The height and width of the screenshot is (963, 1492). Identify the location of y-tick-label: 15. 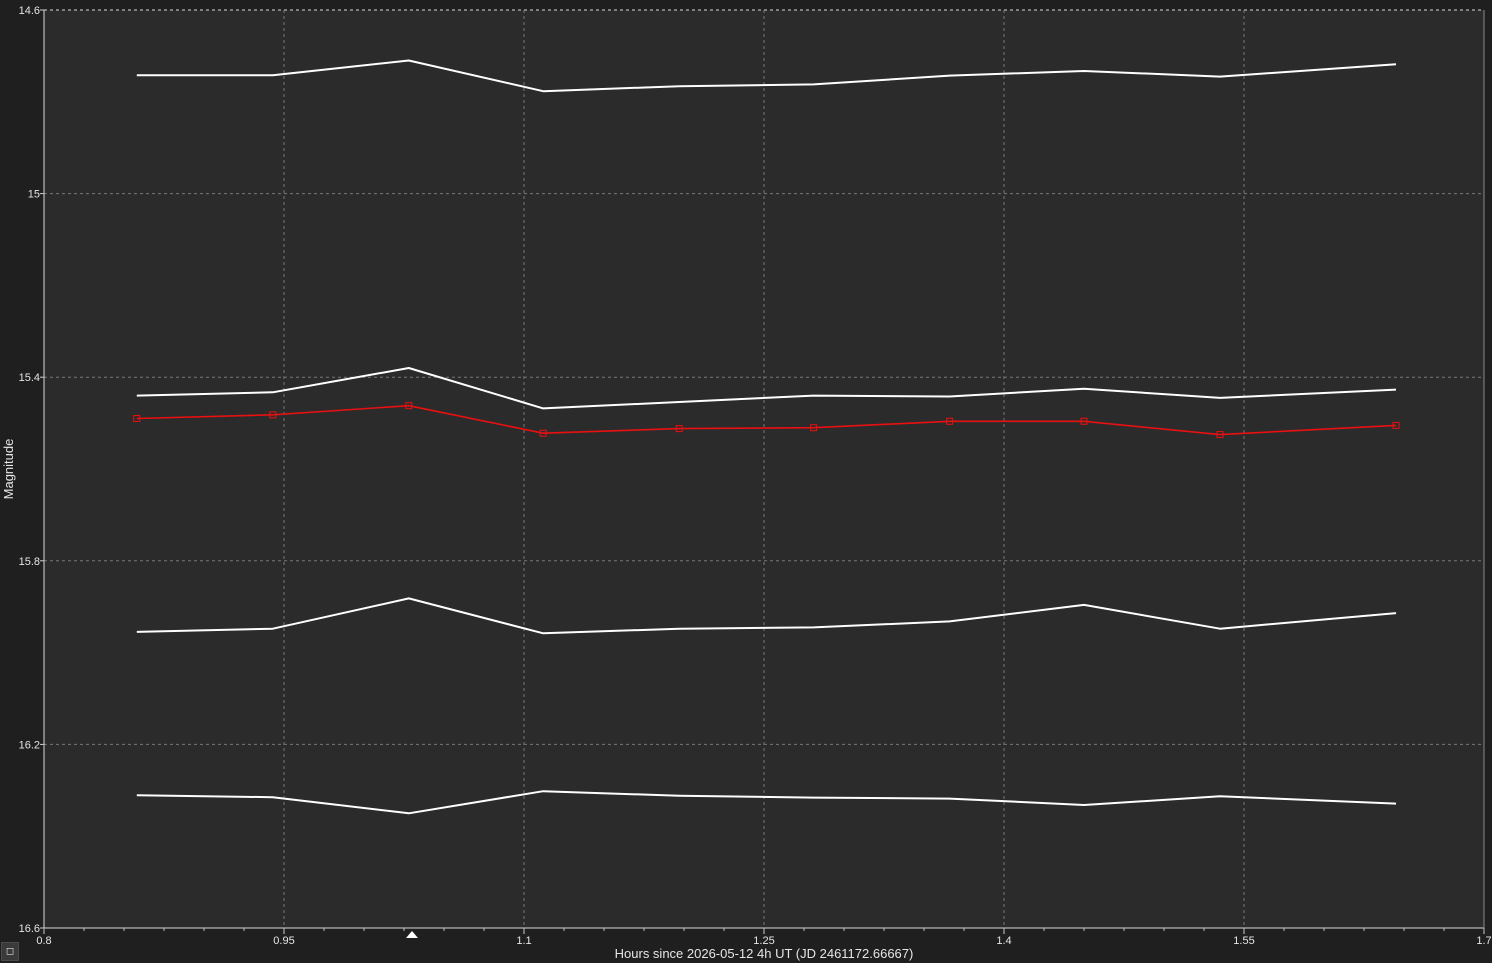
(34, 195).